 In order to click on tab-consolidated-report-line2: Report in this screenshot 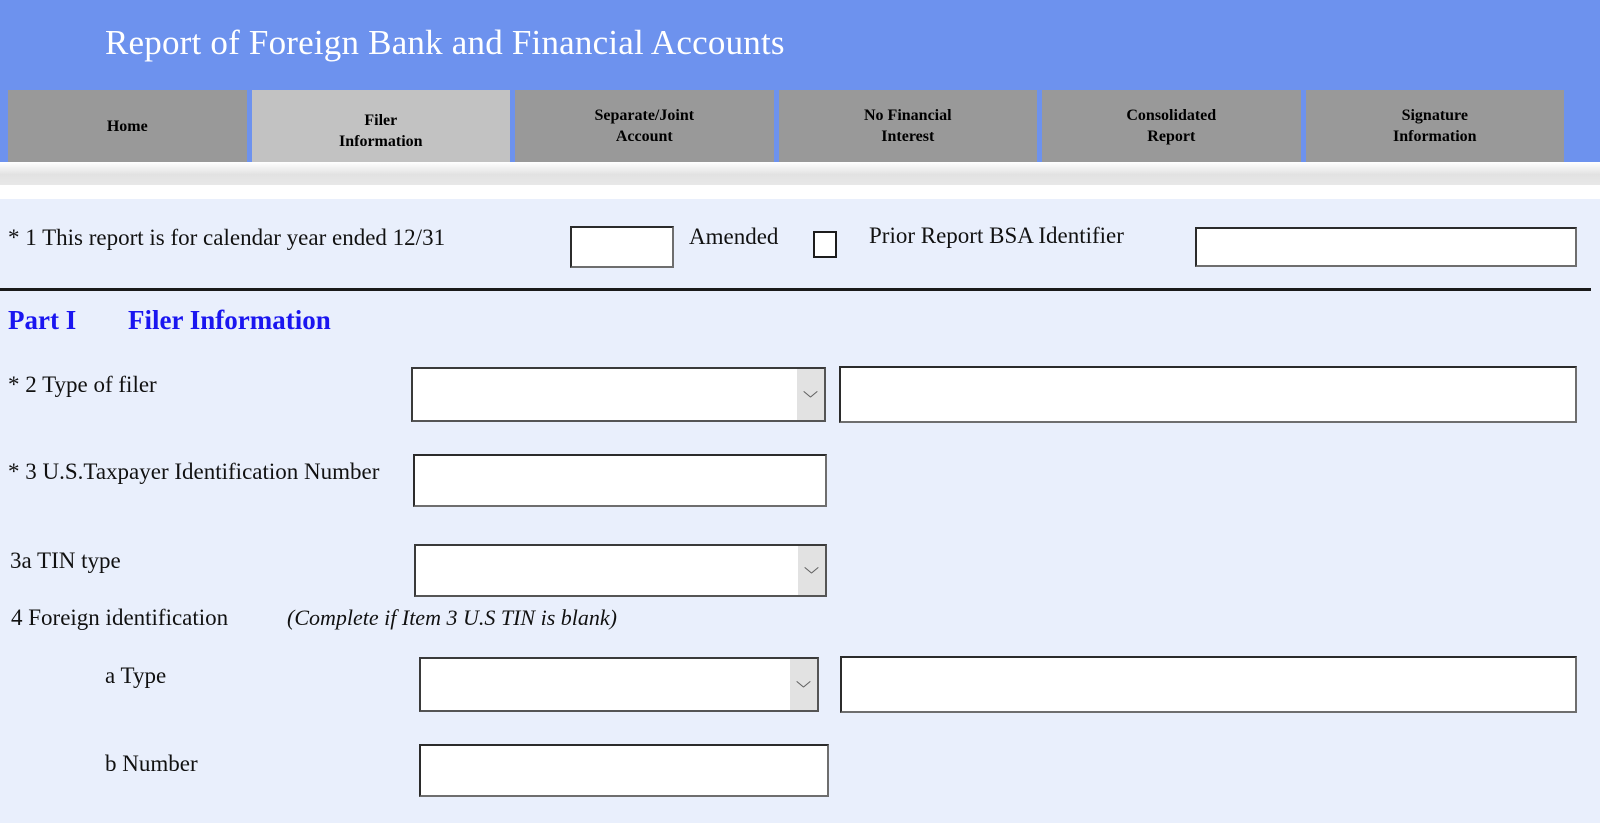, I will do `click(1171, 136)`.